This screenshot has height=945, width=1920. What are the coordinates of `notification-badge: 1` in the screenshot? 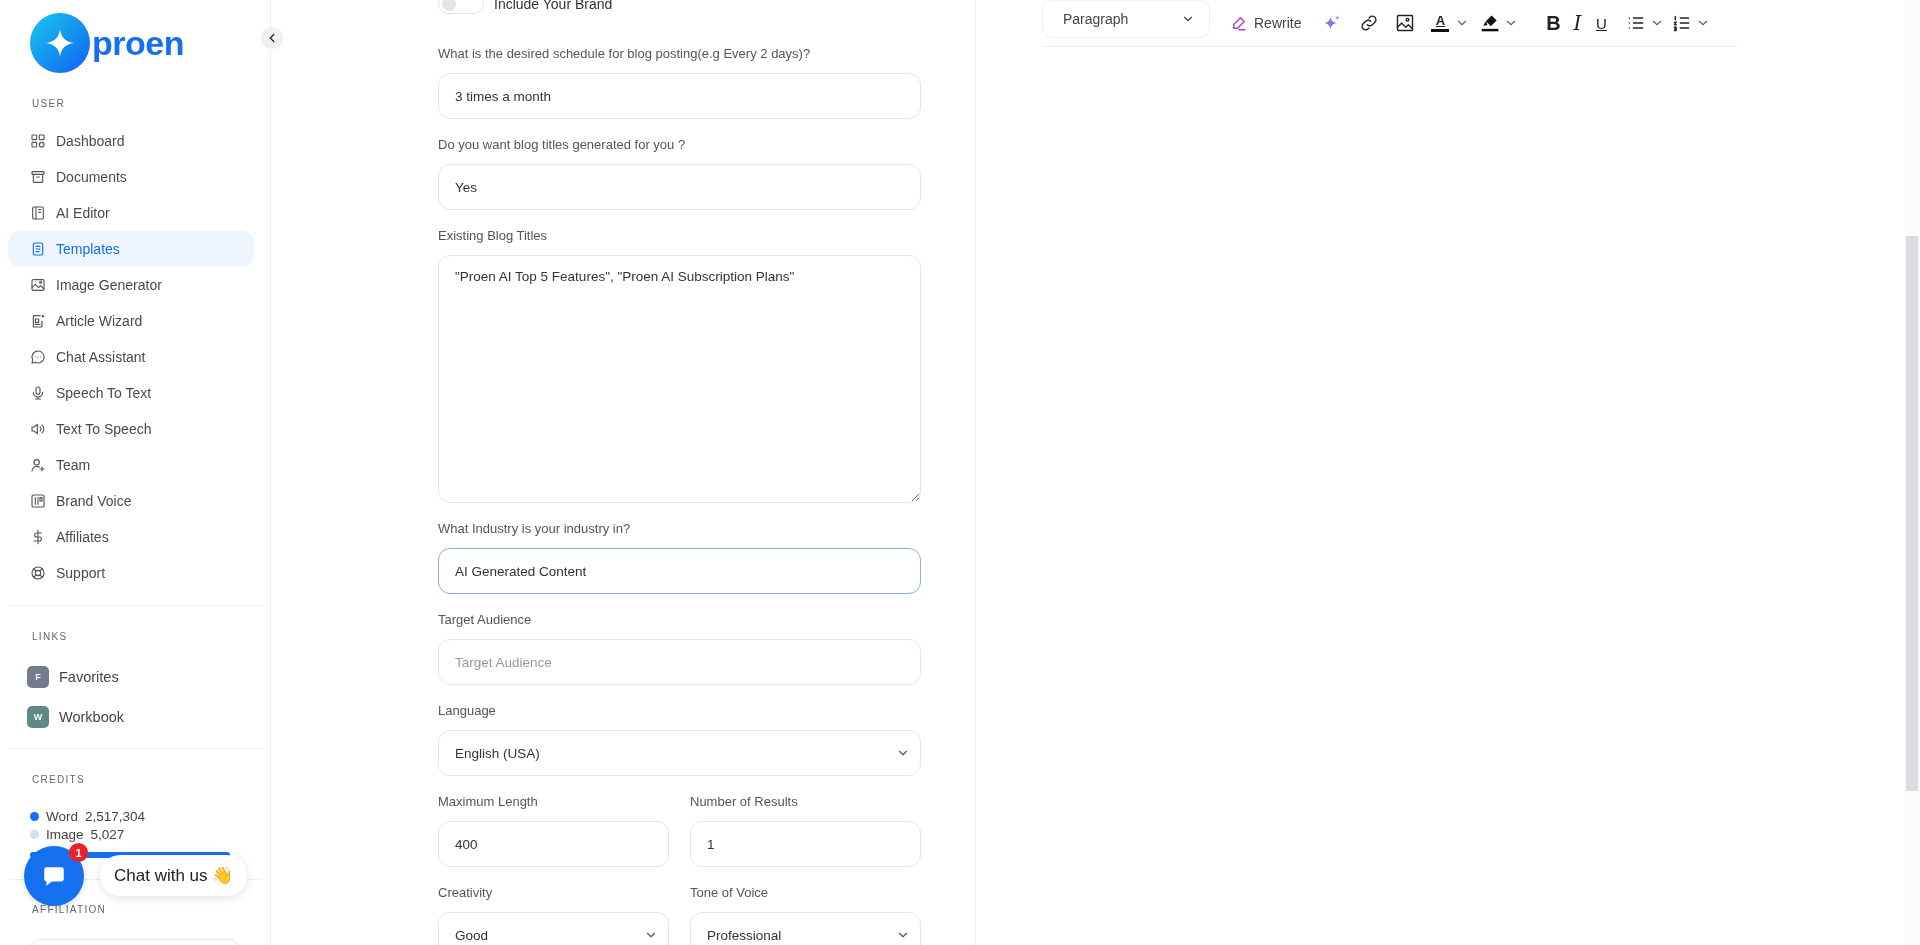 It's located at (78, 852).